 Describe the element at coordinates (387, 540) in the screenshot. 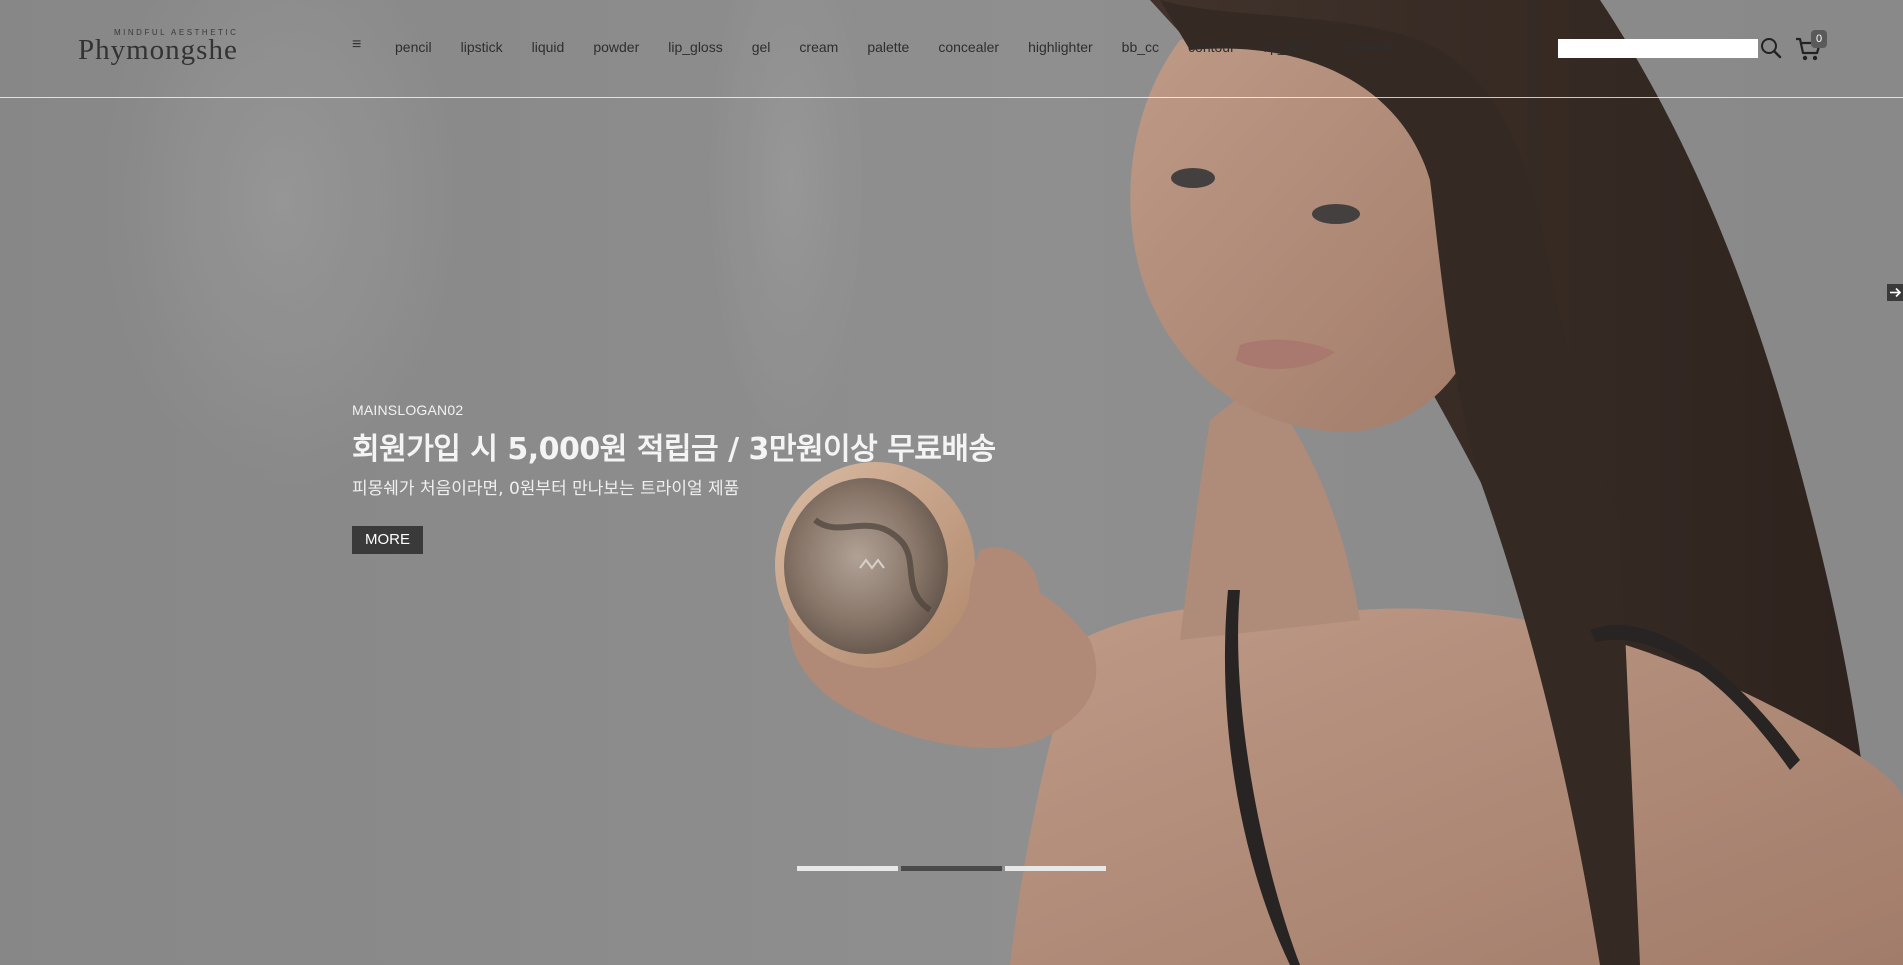

I see `more-button: MORE` at that location.